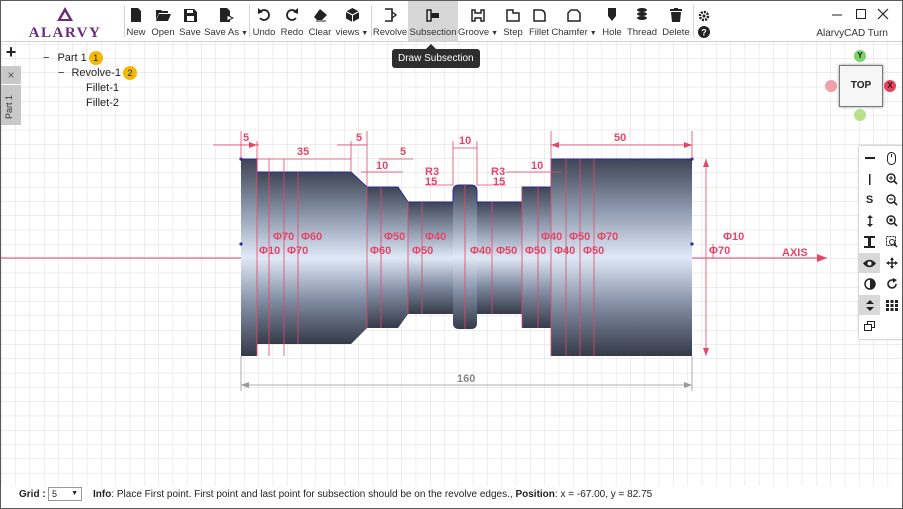 The width and height of the screenshot is (903, 509). What do you see at coordinates (891, 305) in the screenshot?
I see `grid-toggle-icon` at bounding box center [891, 305].